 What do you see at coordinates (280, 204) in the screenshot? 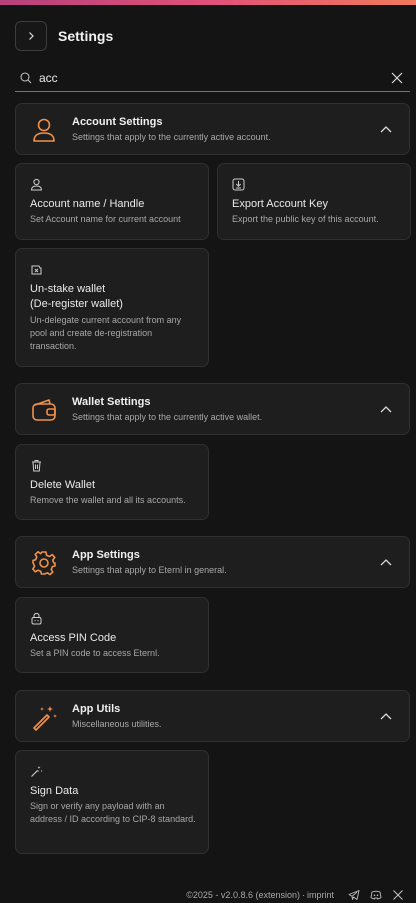
I see `item-title: Export Account Key` at bounding box center [280, 204].